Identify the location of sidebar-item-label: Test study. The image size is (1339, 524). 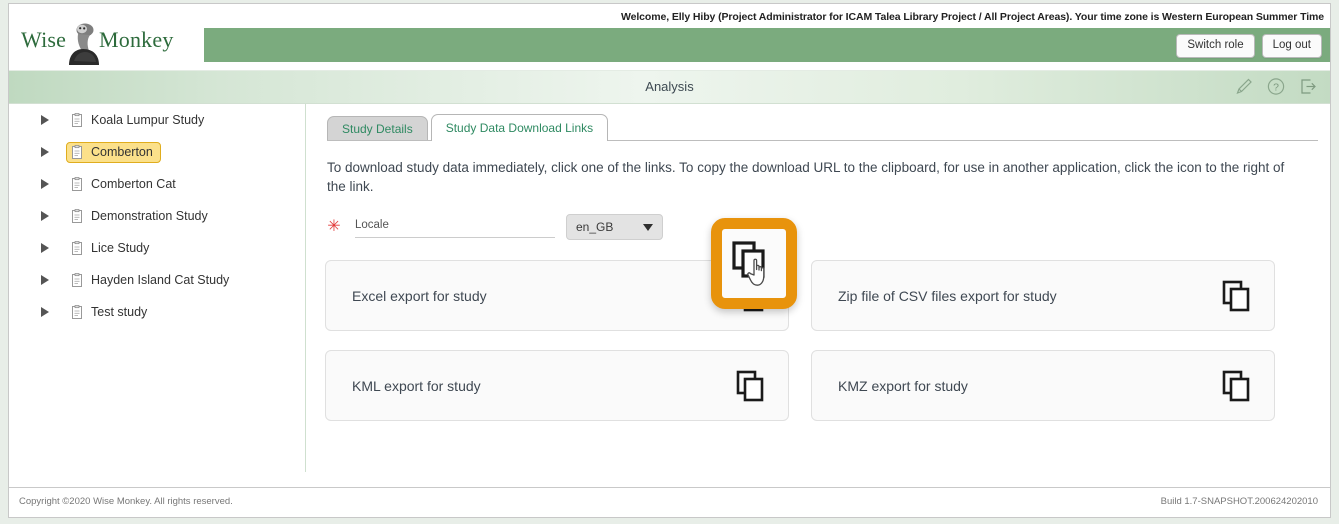
(119, 312).